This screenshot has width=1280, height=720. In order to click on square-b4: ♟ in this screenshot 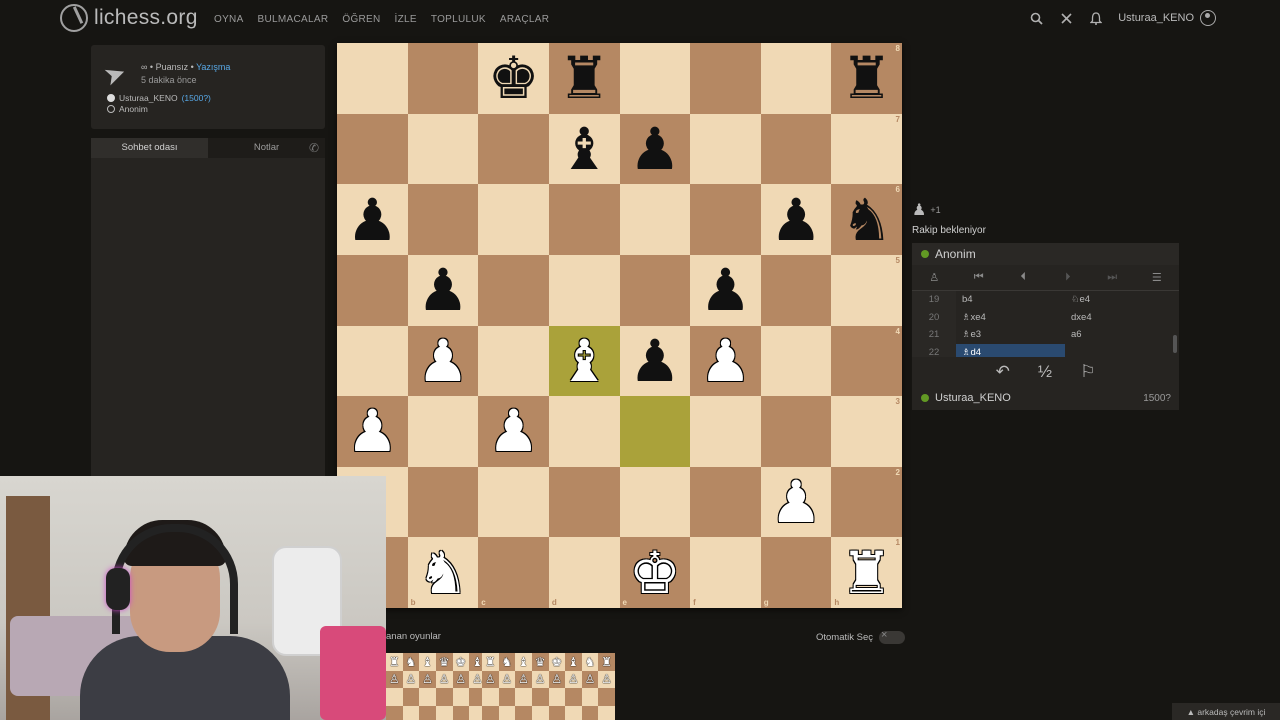, I will do `click(443, 361)`.